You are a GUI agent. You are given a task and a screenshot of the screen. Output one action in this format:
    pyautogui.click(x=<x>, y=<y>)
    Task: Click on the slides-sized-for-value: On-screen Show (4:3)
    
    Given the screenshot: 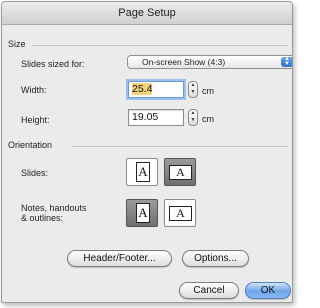 What is the action you would take?
    pyautogui.click(x=184, y=62)
    